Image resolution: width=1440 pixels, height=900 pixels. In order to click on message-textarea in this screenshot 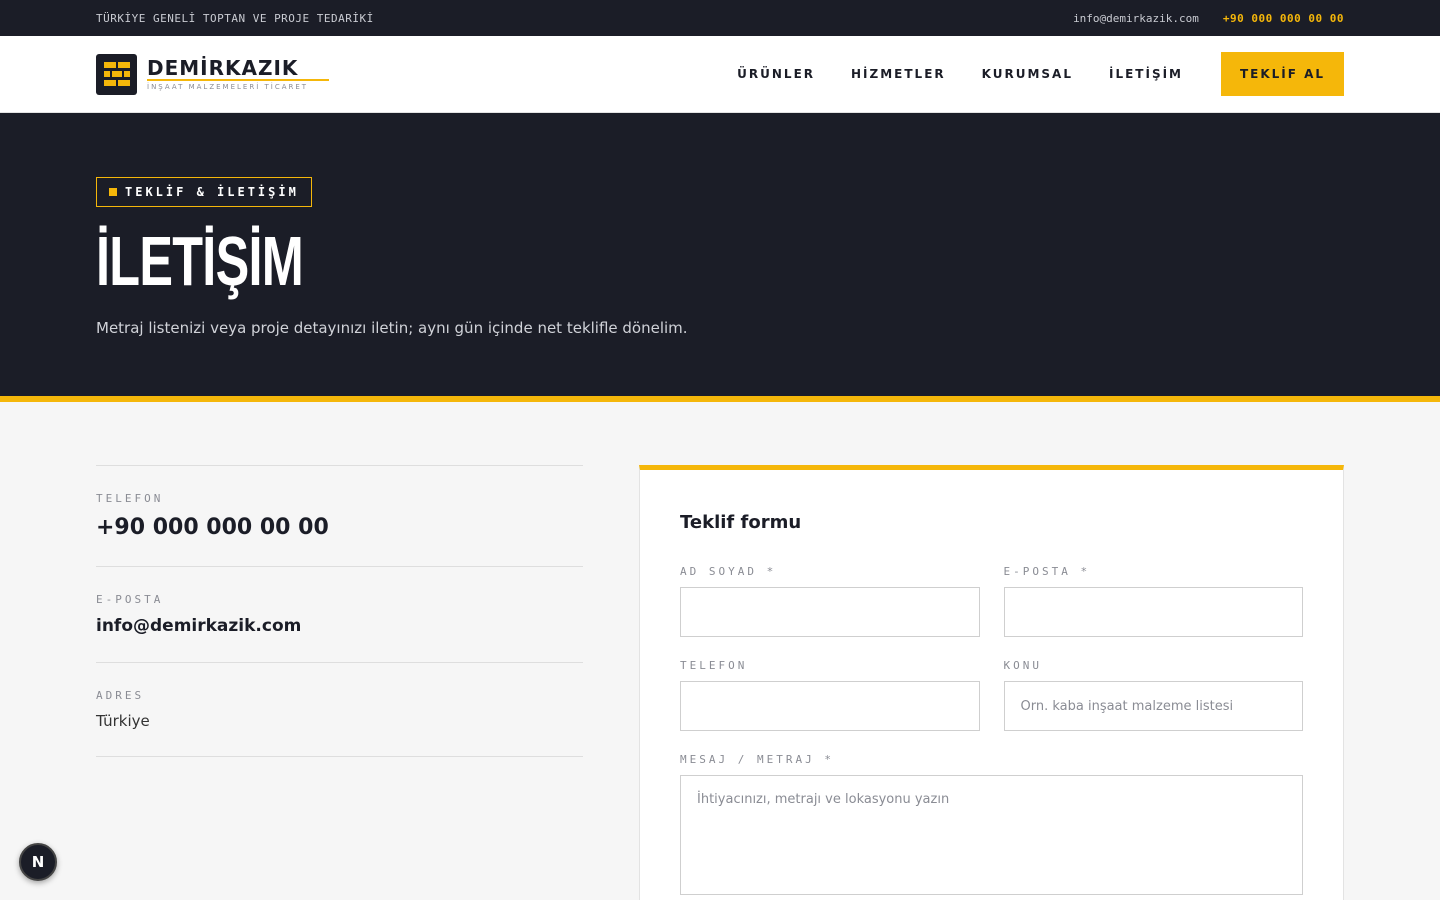, I will do `click(991, 835)`.